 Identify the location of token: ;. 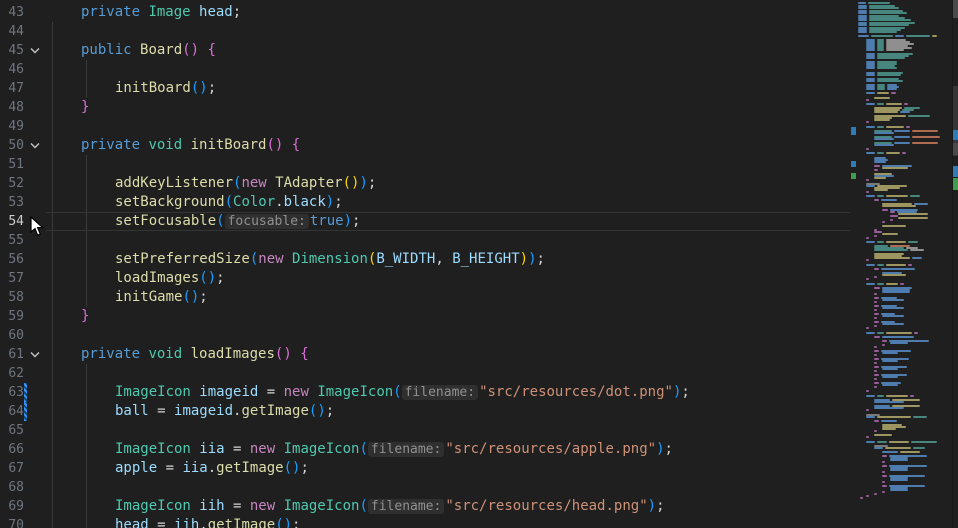
(540, 259).